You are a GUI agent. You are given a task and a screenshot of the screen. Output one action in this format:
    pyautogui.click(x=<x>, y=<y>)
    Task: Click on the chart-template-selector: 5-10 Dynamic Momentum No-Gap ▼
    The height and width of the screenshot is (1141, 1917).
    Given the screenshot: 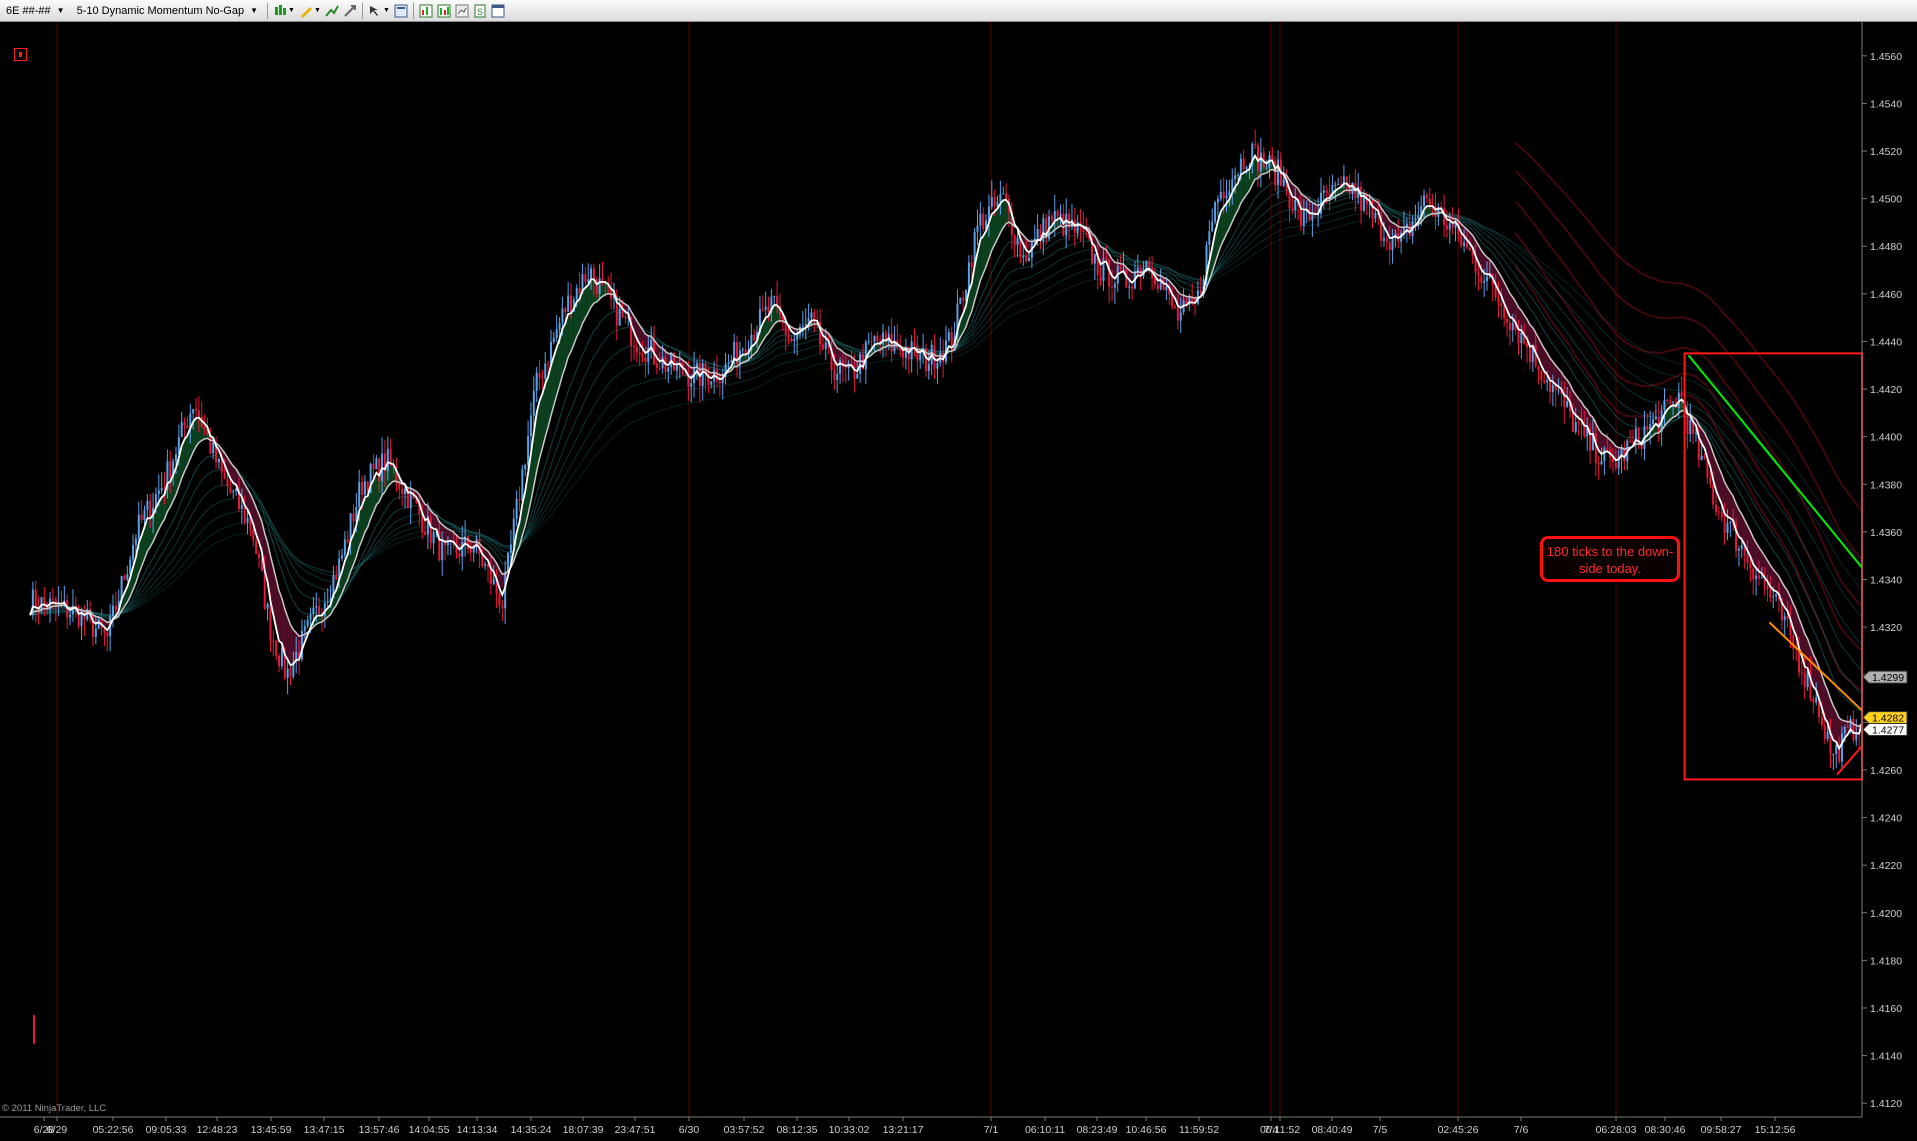 What is the action you would take?
    pyautogui.click(x=167, y=11)
    